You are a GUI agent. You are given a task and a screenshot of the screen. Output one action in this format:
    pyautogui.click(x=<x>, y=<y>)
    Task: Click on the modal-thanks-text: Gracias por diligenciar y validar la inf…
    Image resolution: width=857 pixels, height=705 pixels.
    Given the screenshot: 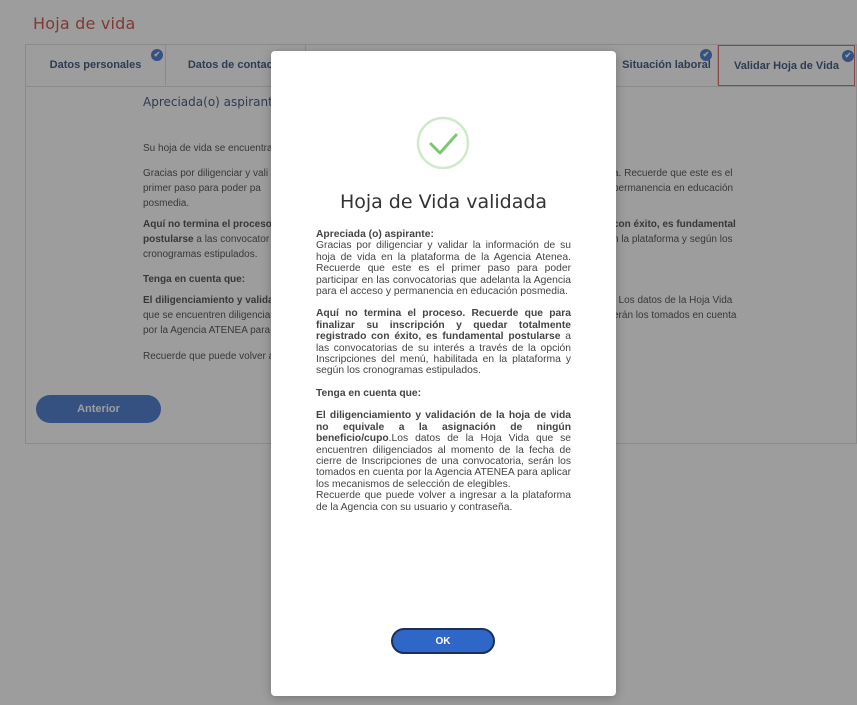 What is the action you would take?
    pyautogui.click(x=443, y=269)
    